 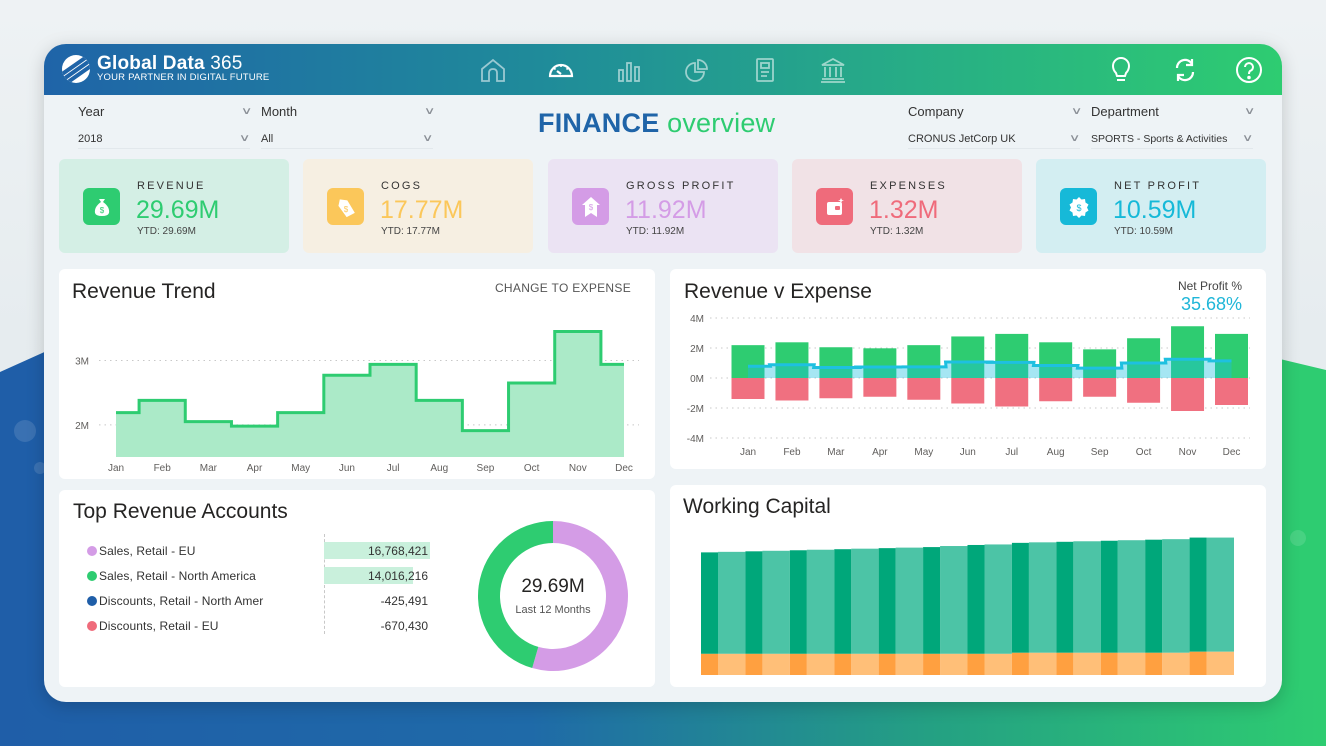 I want to click on toolbar, so click(x=1185, y=70).